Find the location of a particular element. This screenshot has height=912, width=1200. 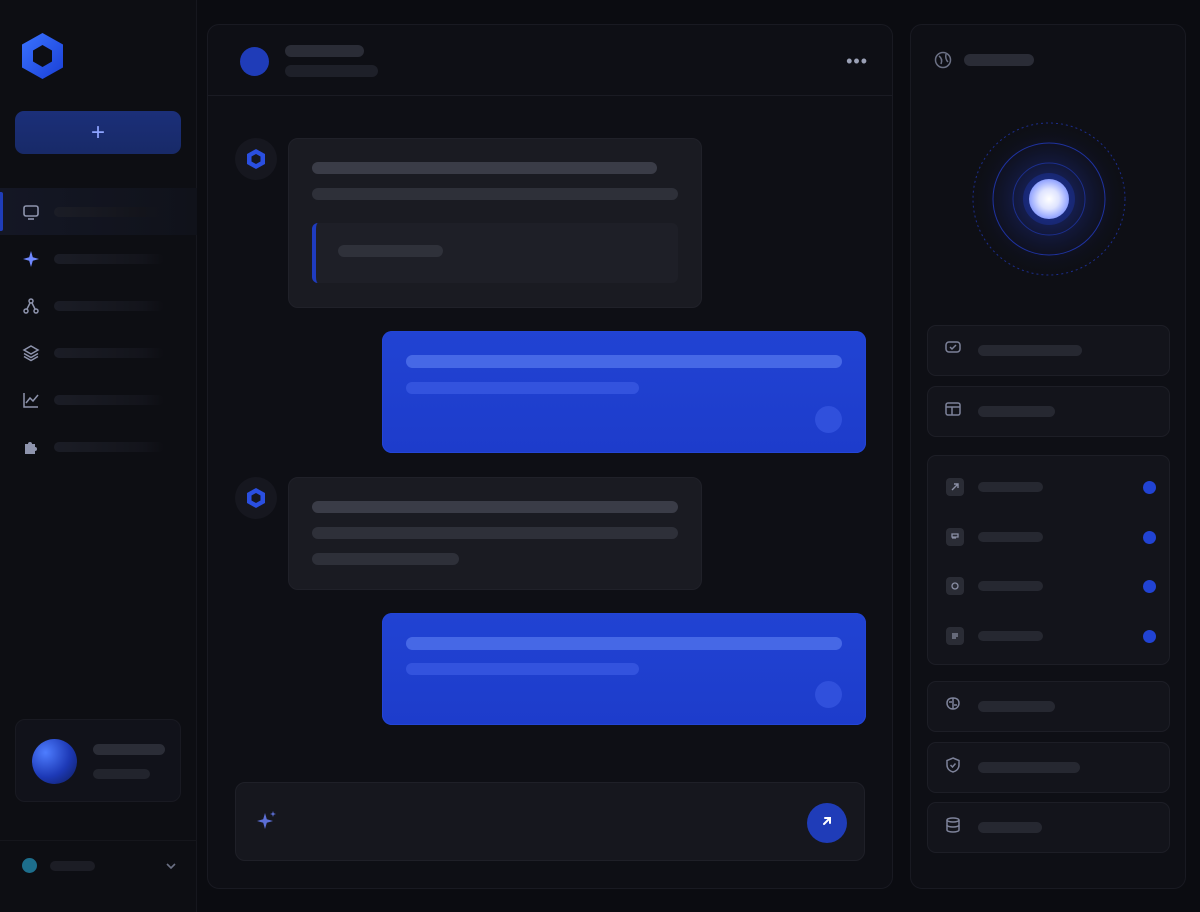

sidebar-item-graph is located at coordinates (98, 305).